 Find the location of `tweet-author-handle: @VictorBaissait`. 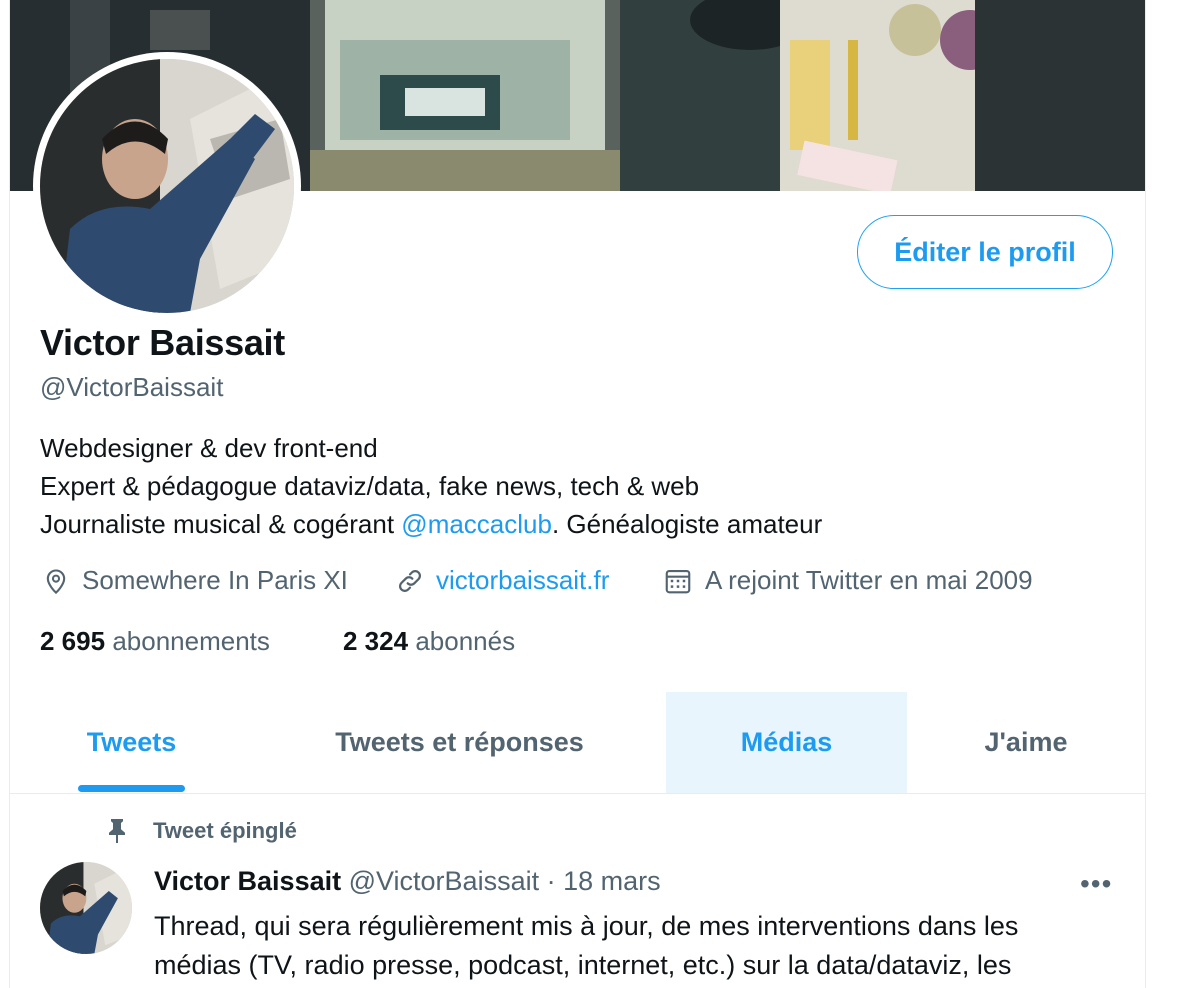

tweet-author-handle: @VictorBaissait is located at coordinates (444, 881).